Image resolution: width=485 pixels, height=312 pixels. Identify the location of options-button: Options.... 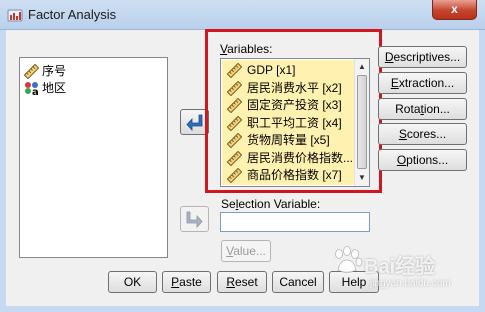
(422, 160).